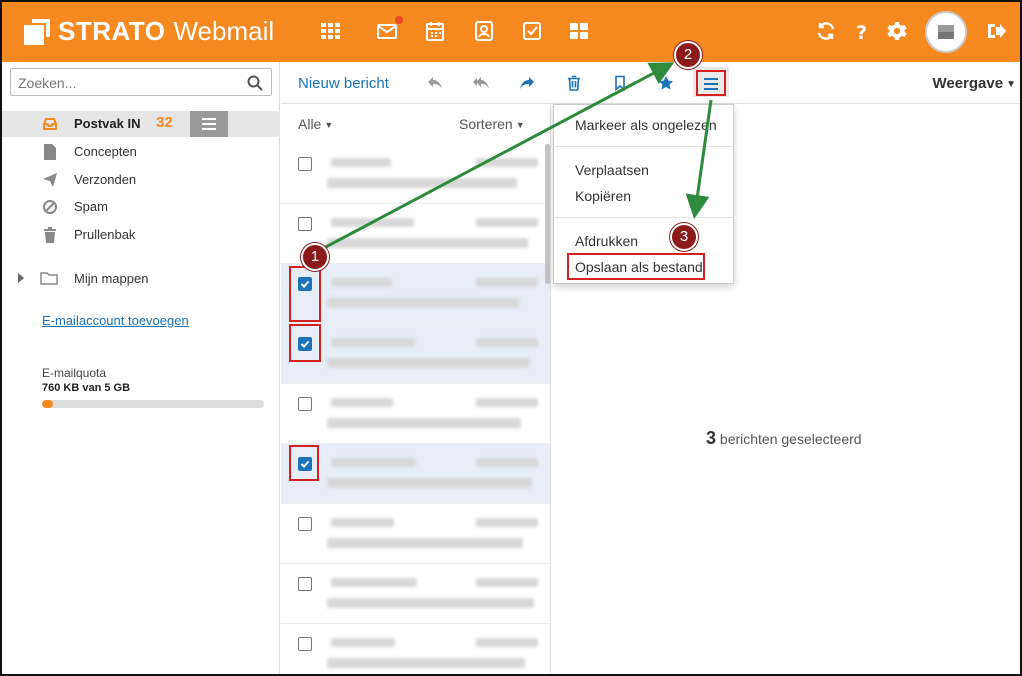 Image resolution: width=1022 pixels, height=676 pixels. What do you see at coordinates (481, 83) in the screenshot?
I see `reply-all-icon` at bounding box center [481, 83].